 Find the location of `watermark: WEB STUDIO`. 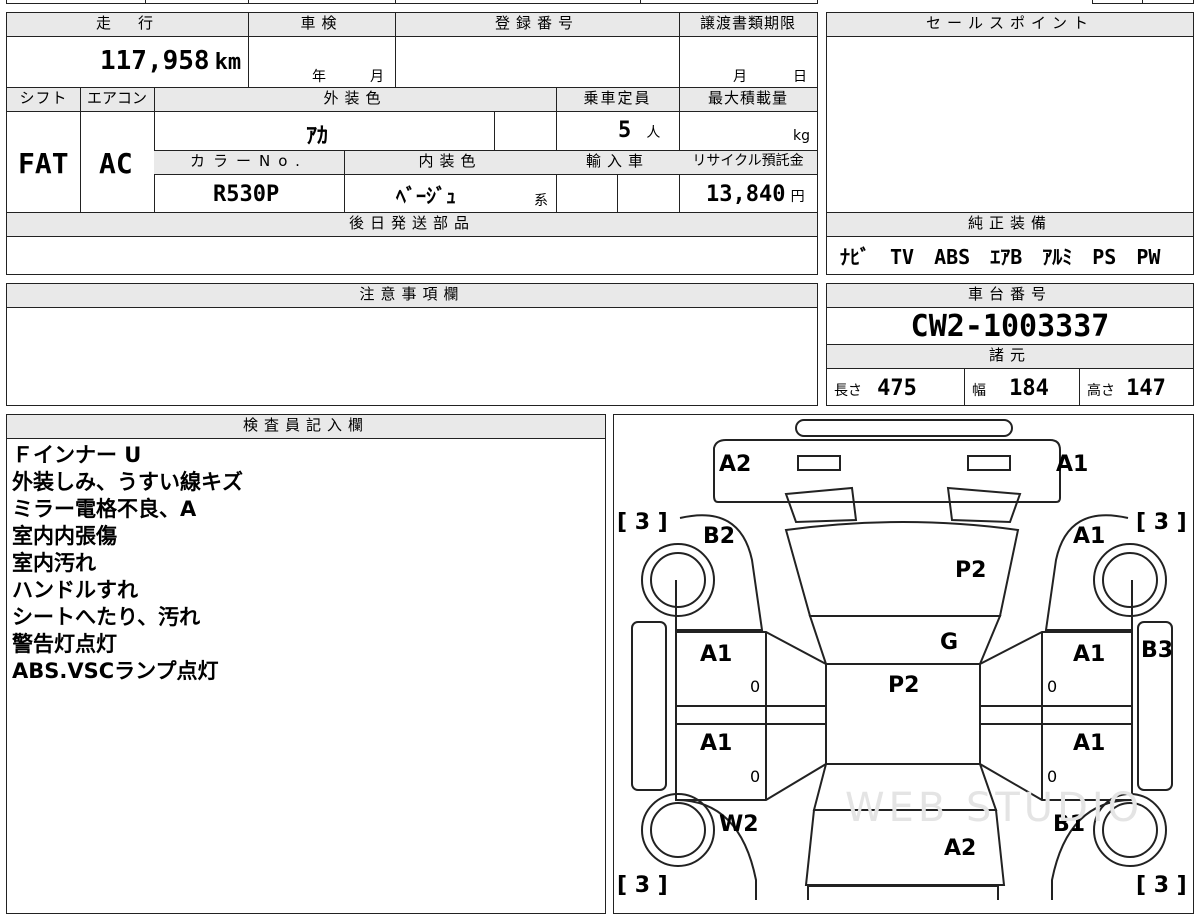

watermark: WEB STUDIO is located at coordinates (994, 808).